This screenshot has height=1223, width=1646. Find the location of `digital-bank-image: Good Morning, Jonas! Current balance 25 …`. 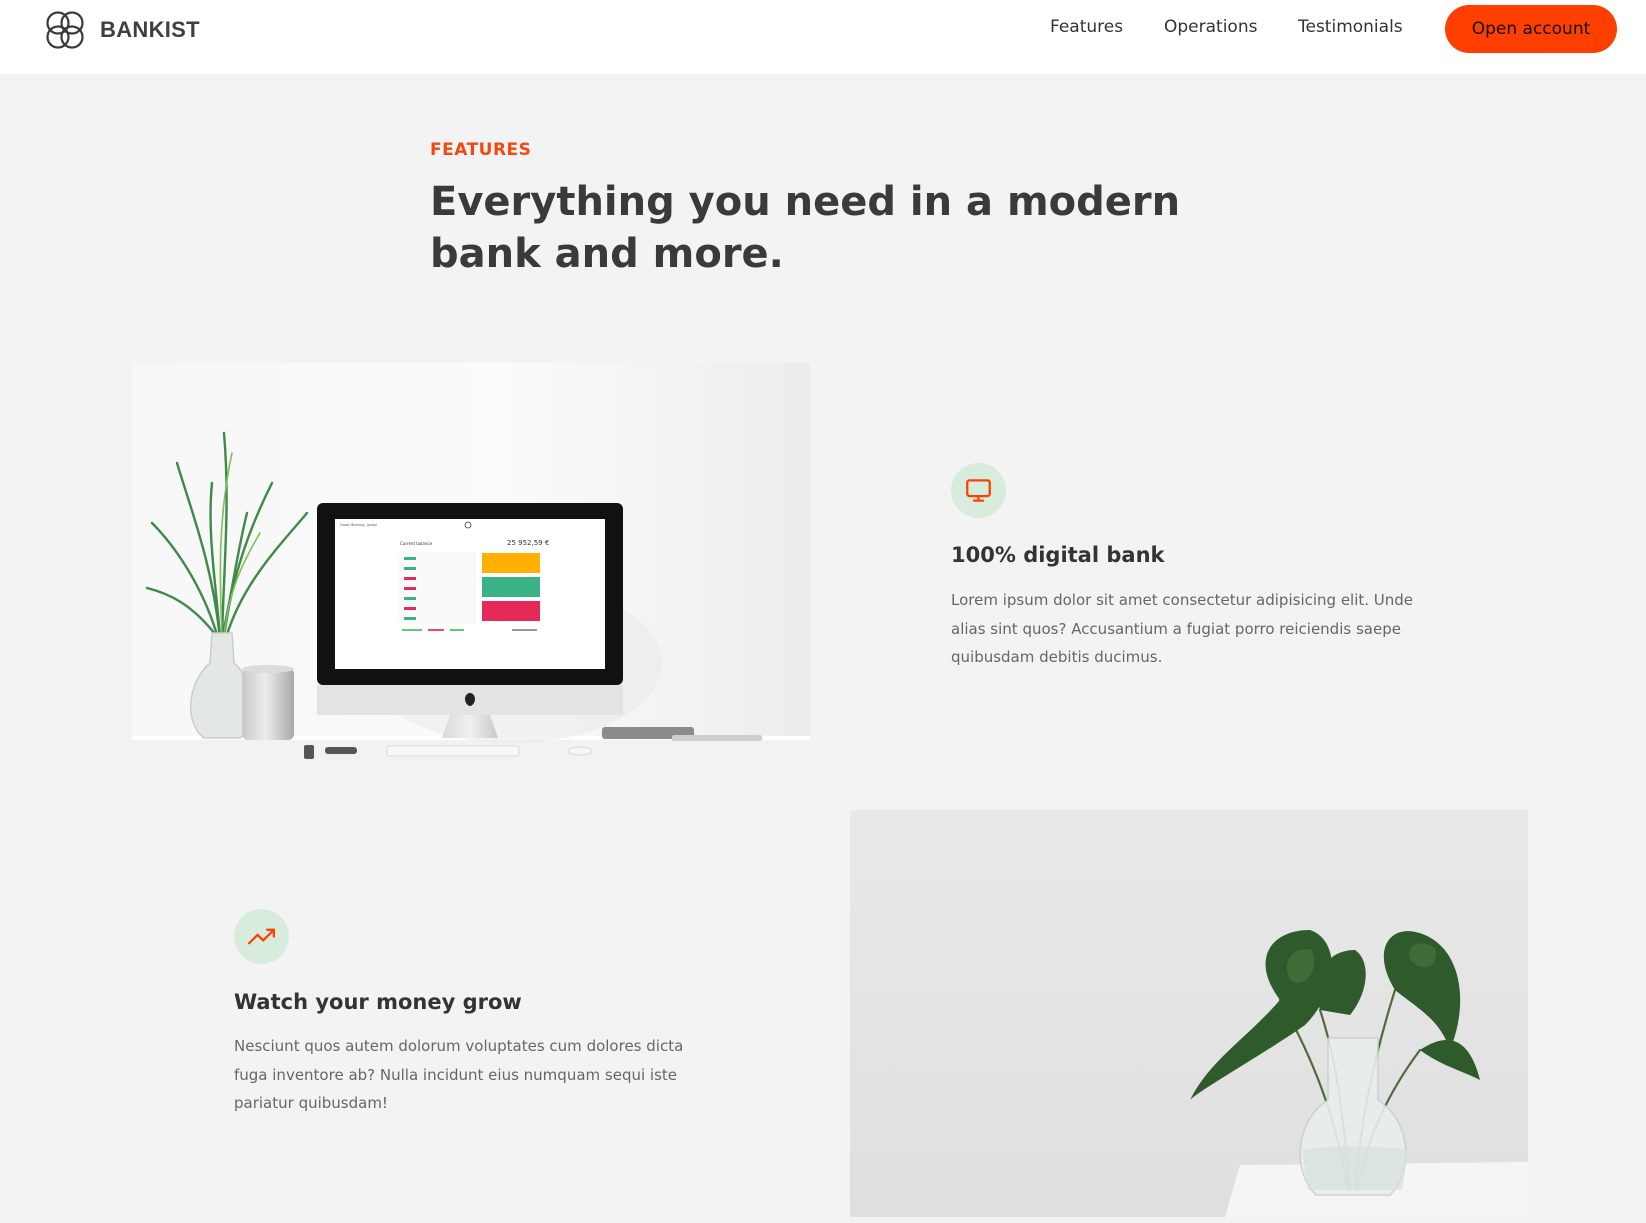

digital-bank-image: Good Morning, Jonas! Current balance 25 … is located at coordinates (471, 566).